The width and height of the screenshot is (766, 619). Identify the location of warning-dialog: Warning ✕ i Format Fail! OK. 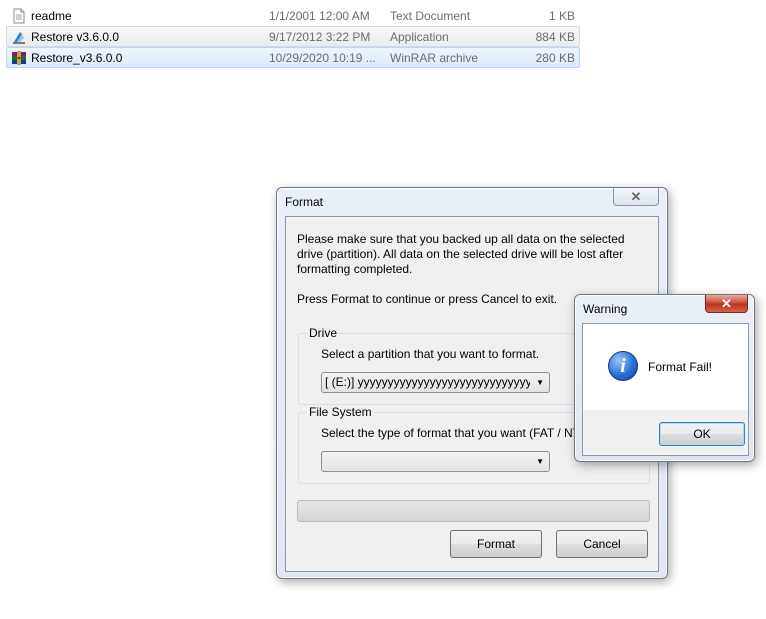
(664, 378).